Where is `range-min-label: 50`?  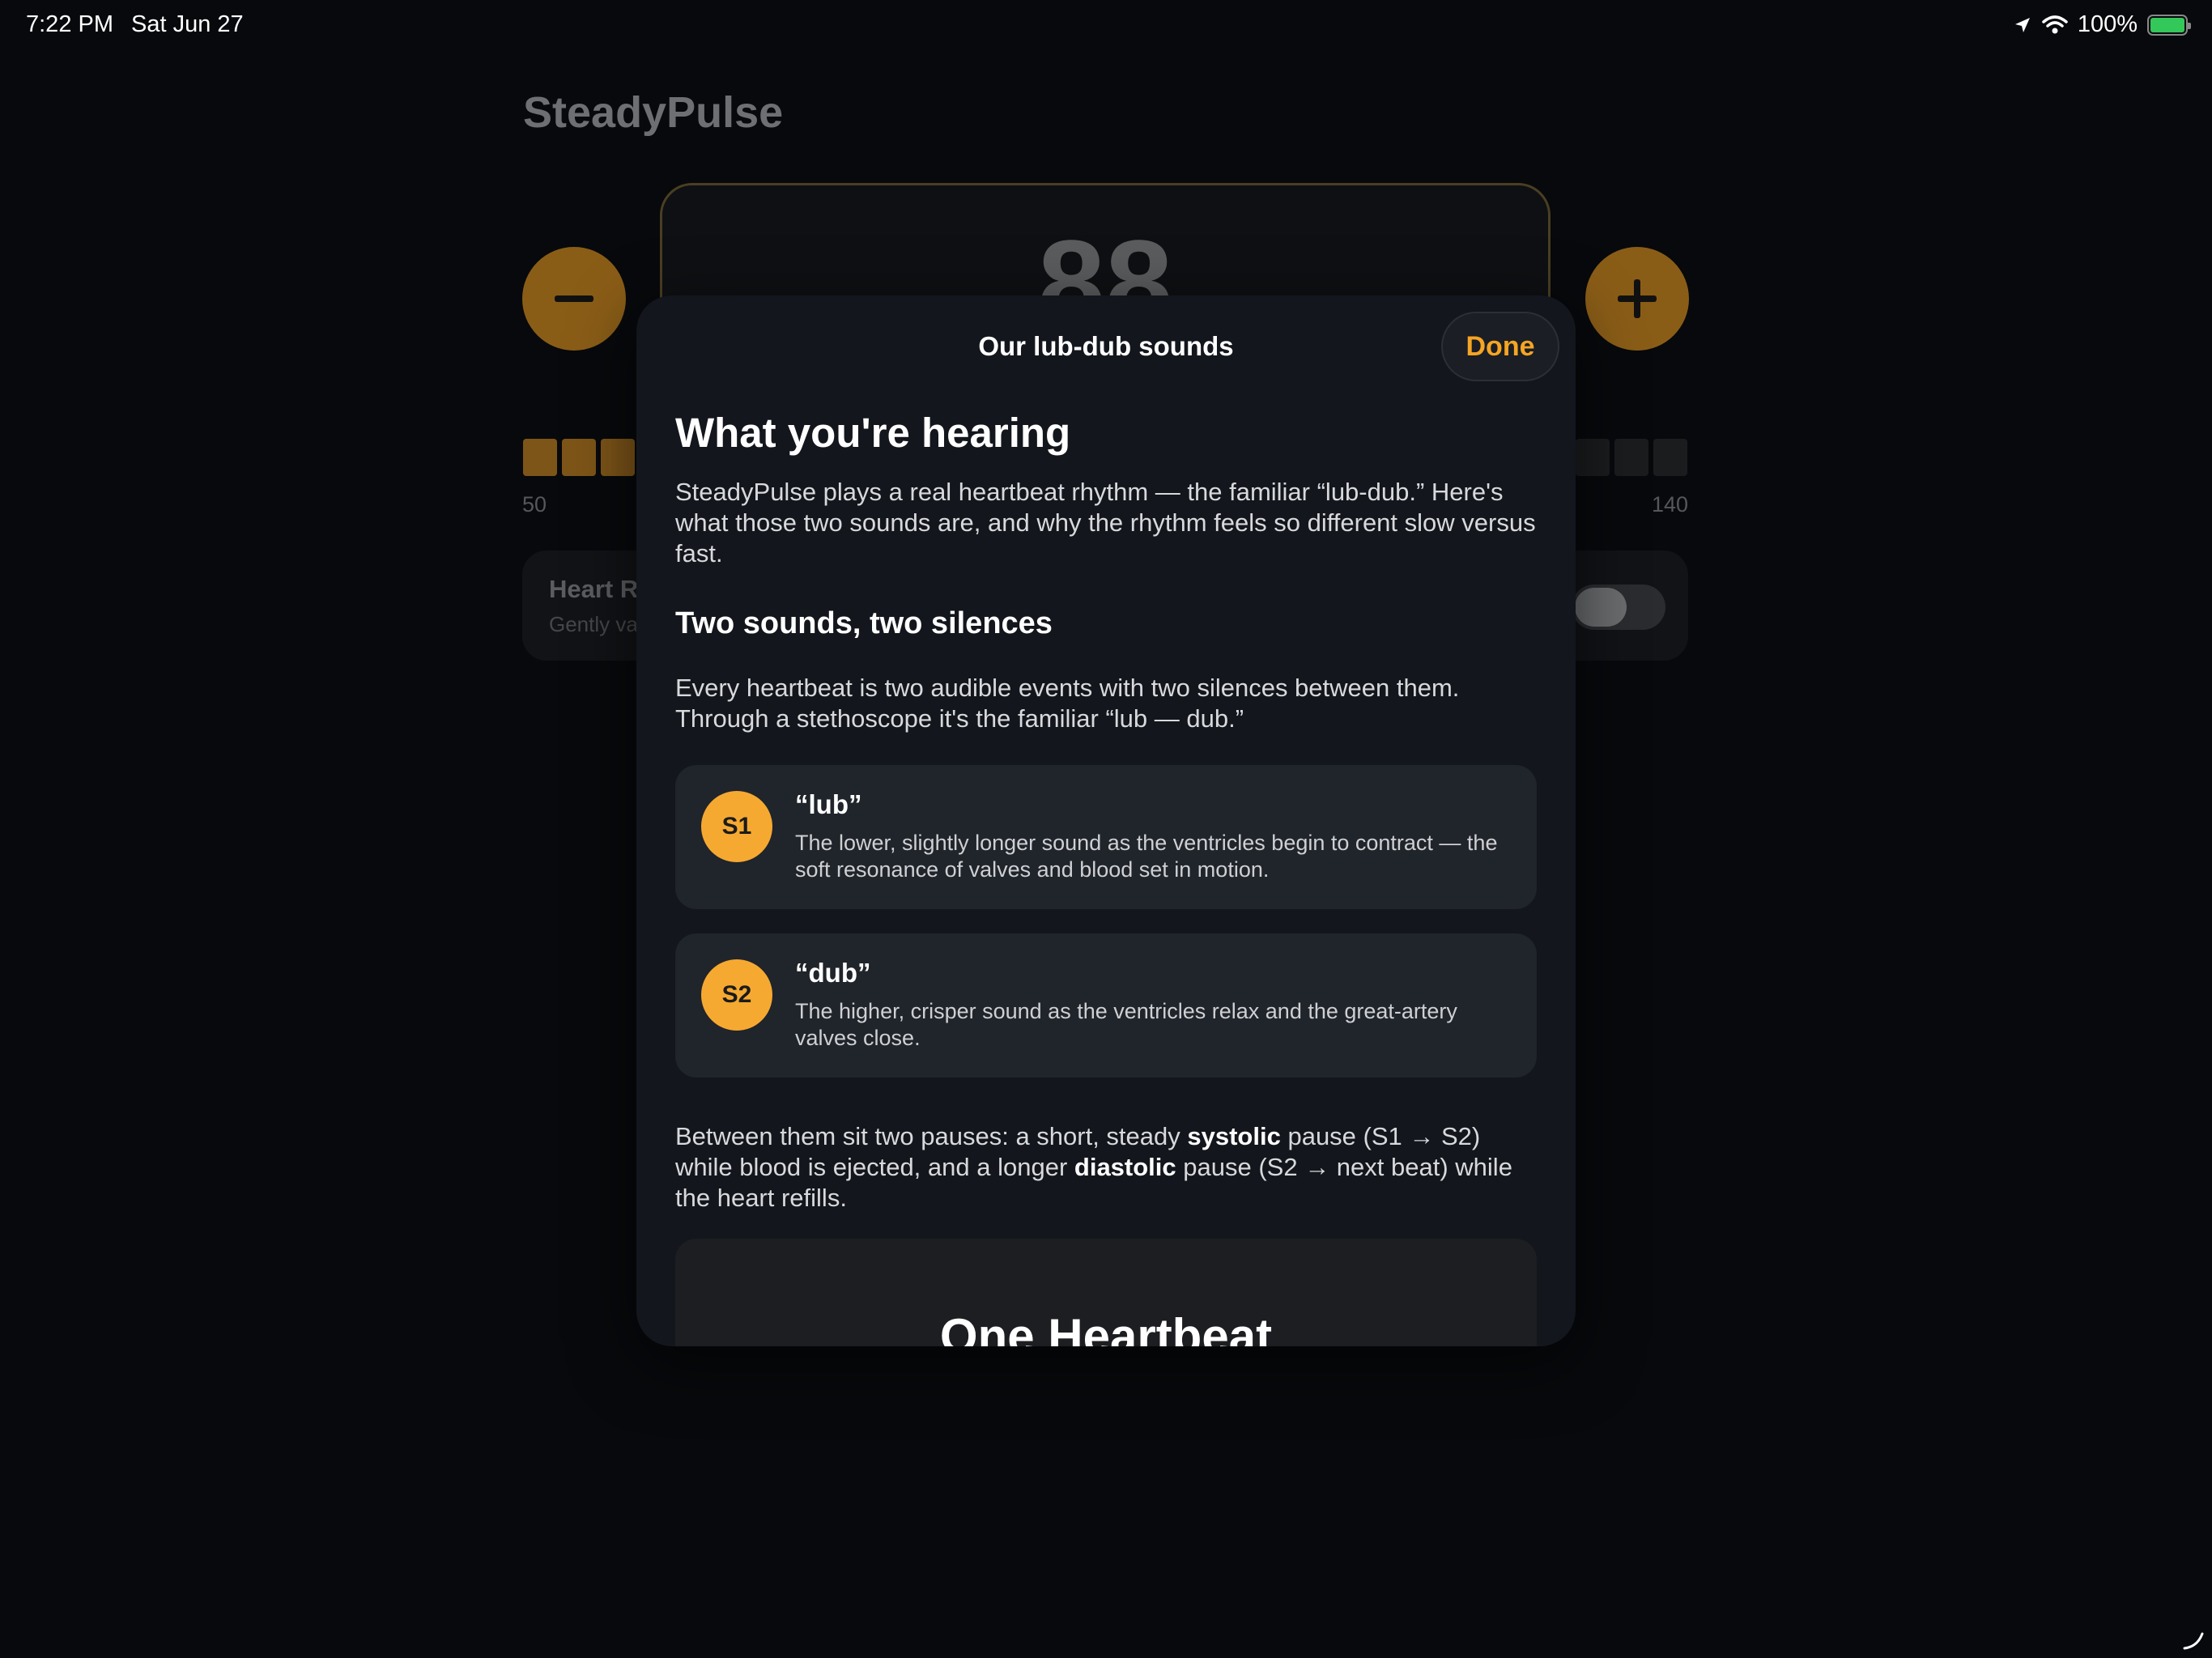 range-min-label: 50 is located at coordinates (535, 504).